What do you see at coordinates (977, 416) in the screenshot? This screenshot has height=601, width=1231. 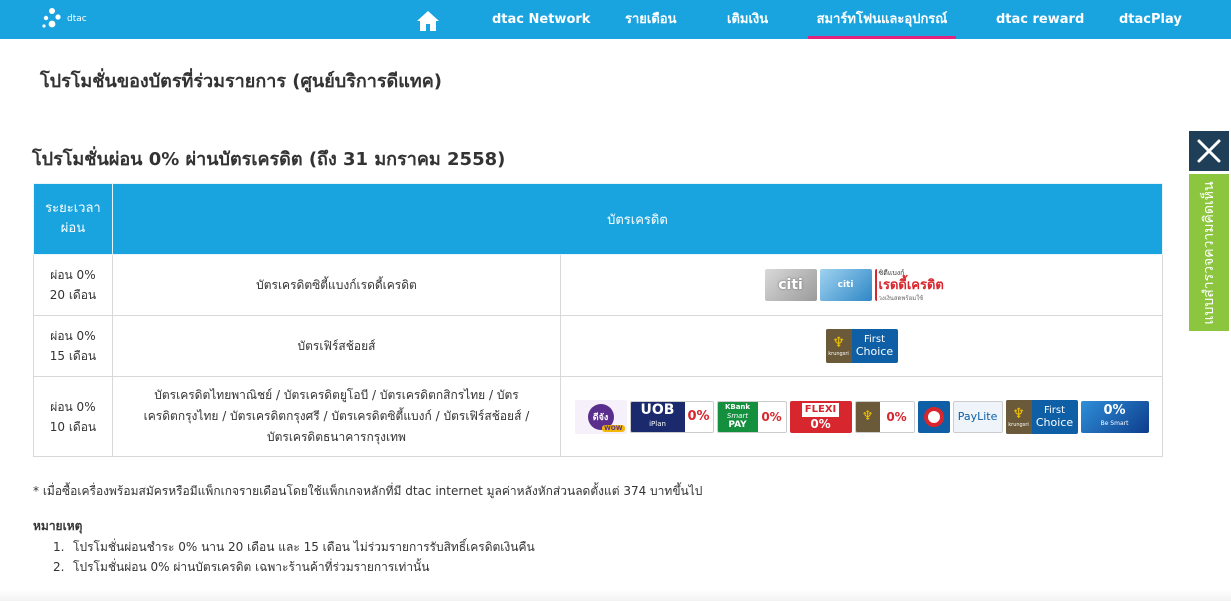 I see `paylite-logo: PayLite` at bounding box center [977, 416].